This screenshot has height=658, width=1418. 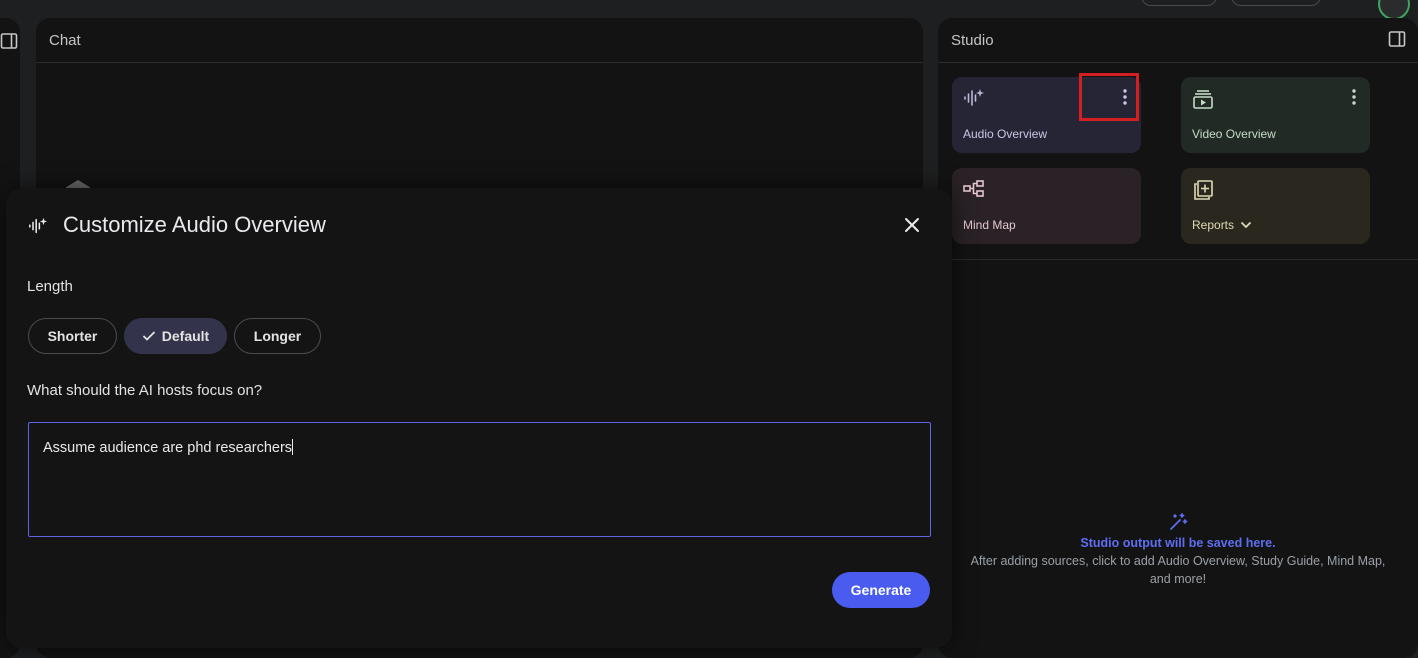 What do you see at coordinates (912, 227) in the screenshot?
I see `close-icon` at bounding box center [912, 227].